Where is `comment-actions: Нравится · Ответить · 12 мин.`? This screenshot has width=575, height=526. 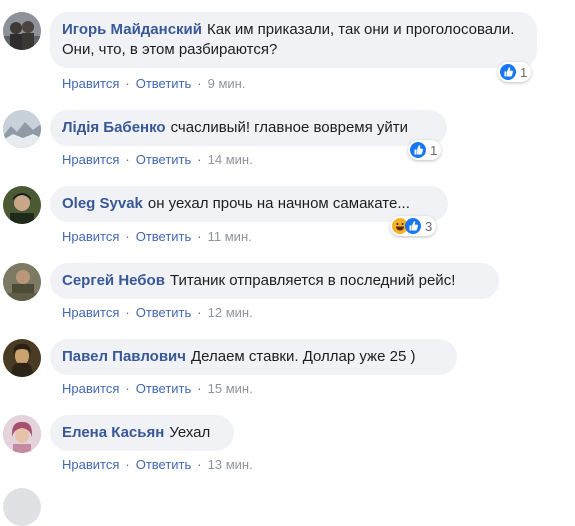
comment-actions: Нравится · Ответить · 12 мин. is located at coordinates (157, 313).